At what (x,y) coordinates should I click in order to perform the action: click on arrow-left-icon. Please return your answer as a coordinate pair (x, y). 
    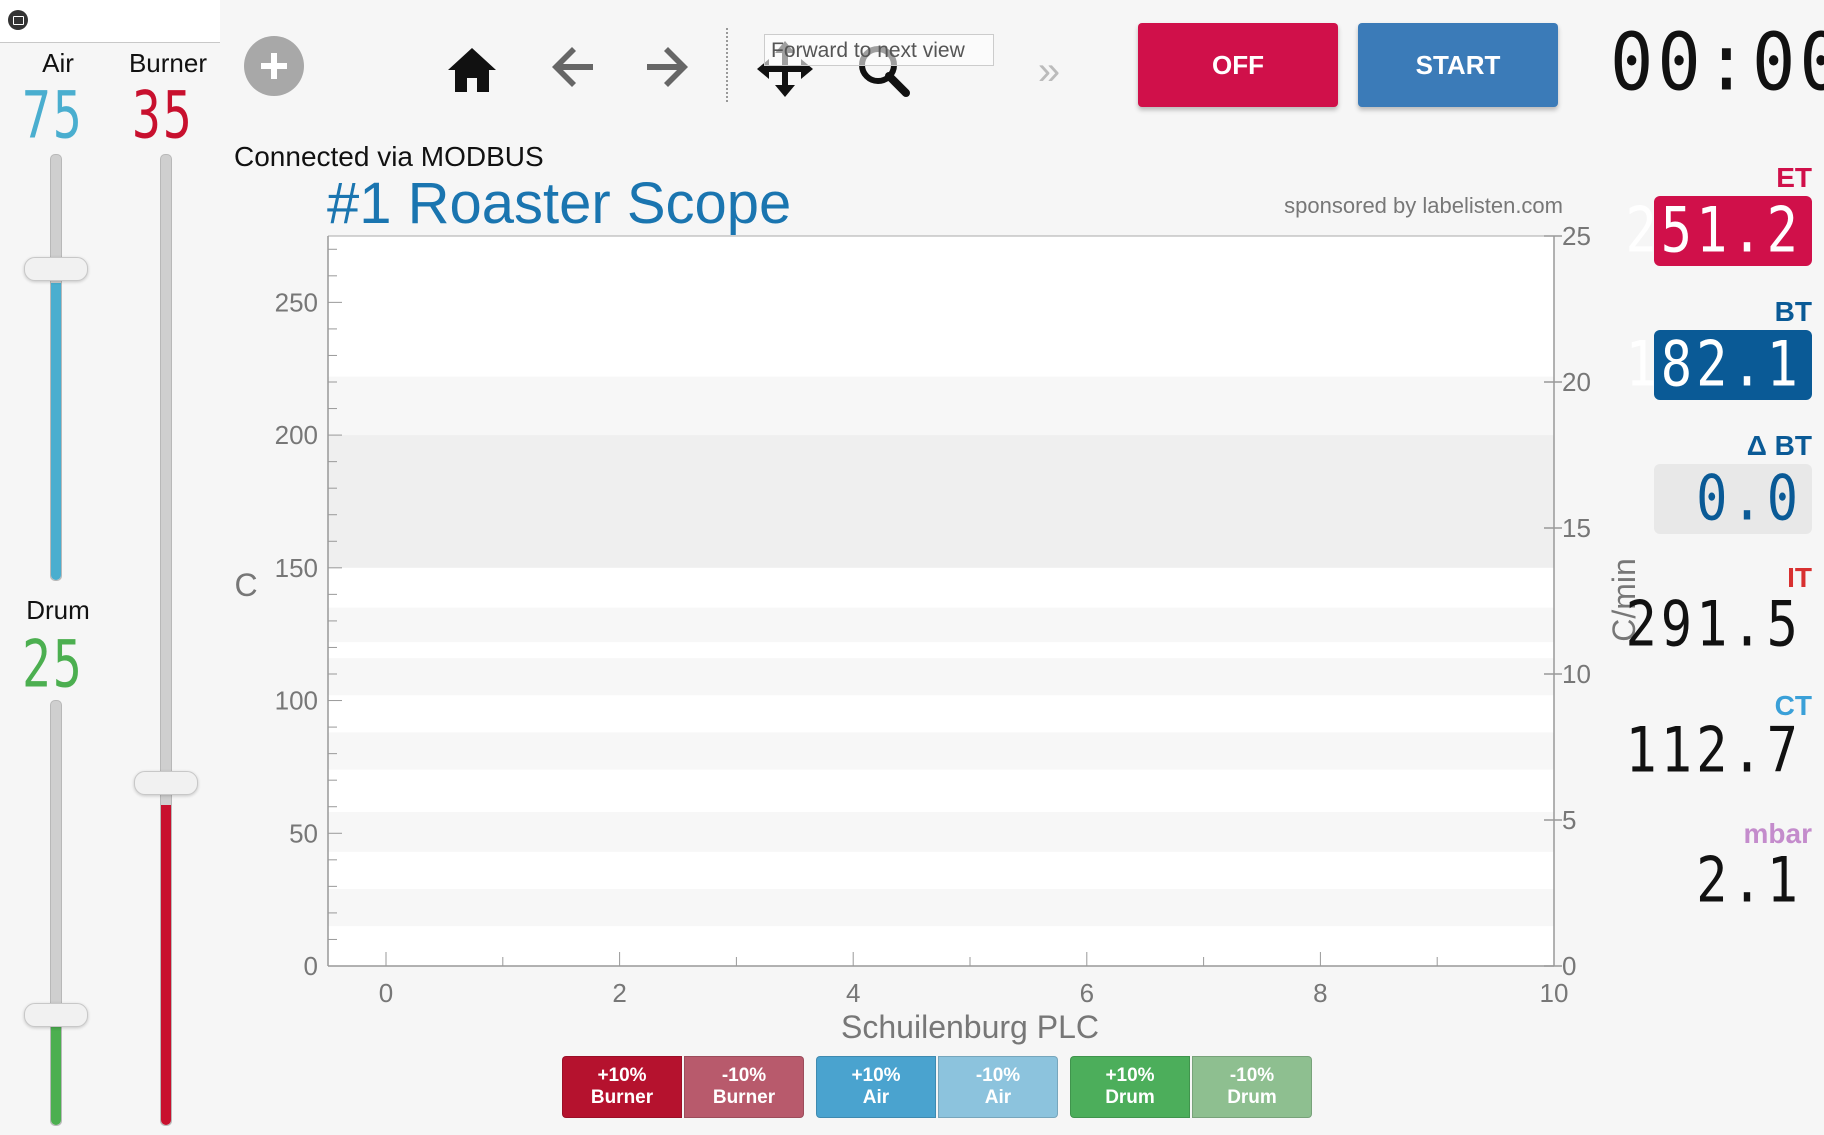
    Looking at the image, I should click on (572, 67).